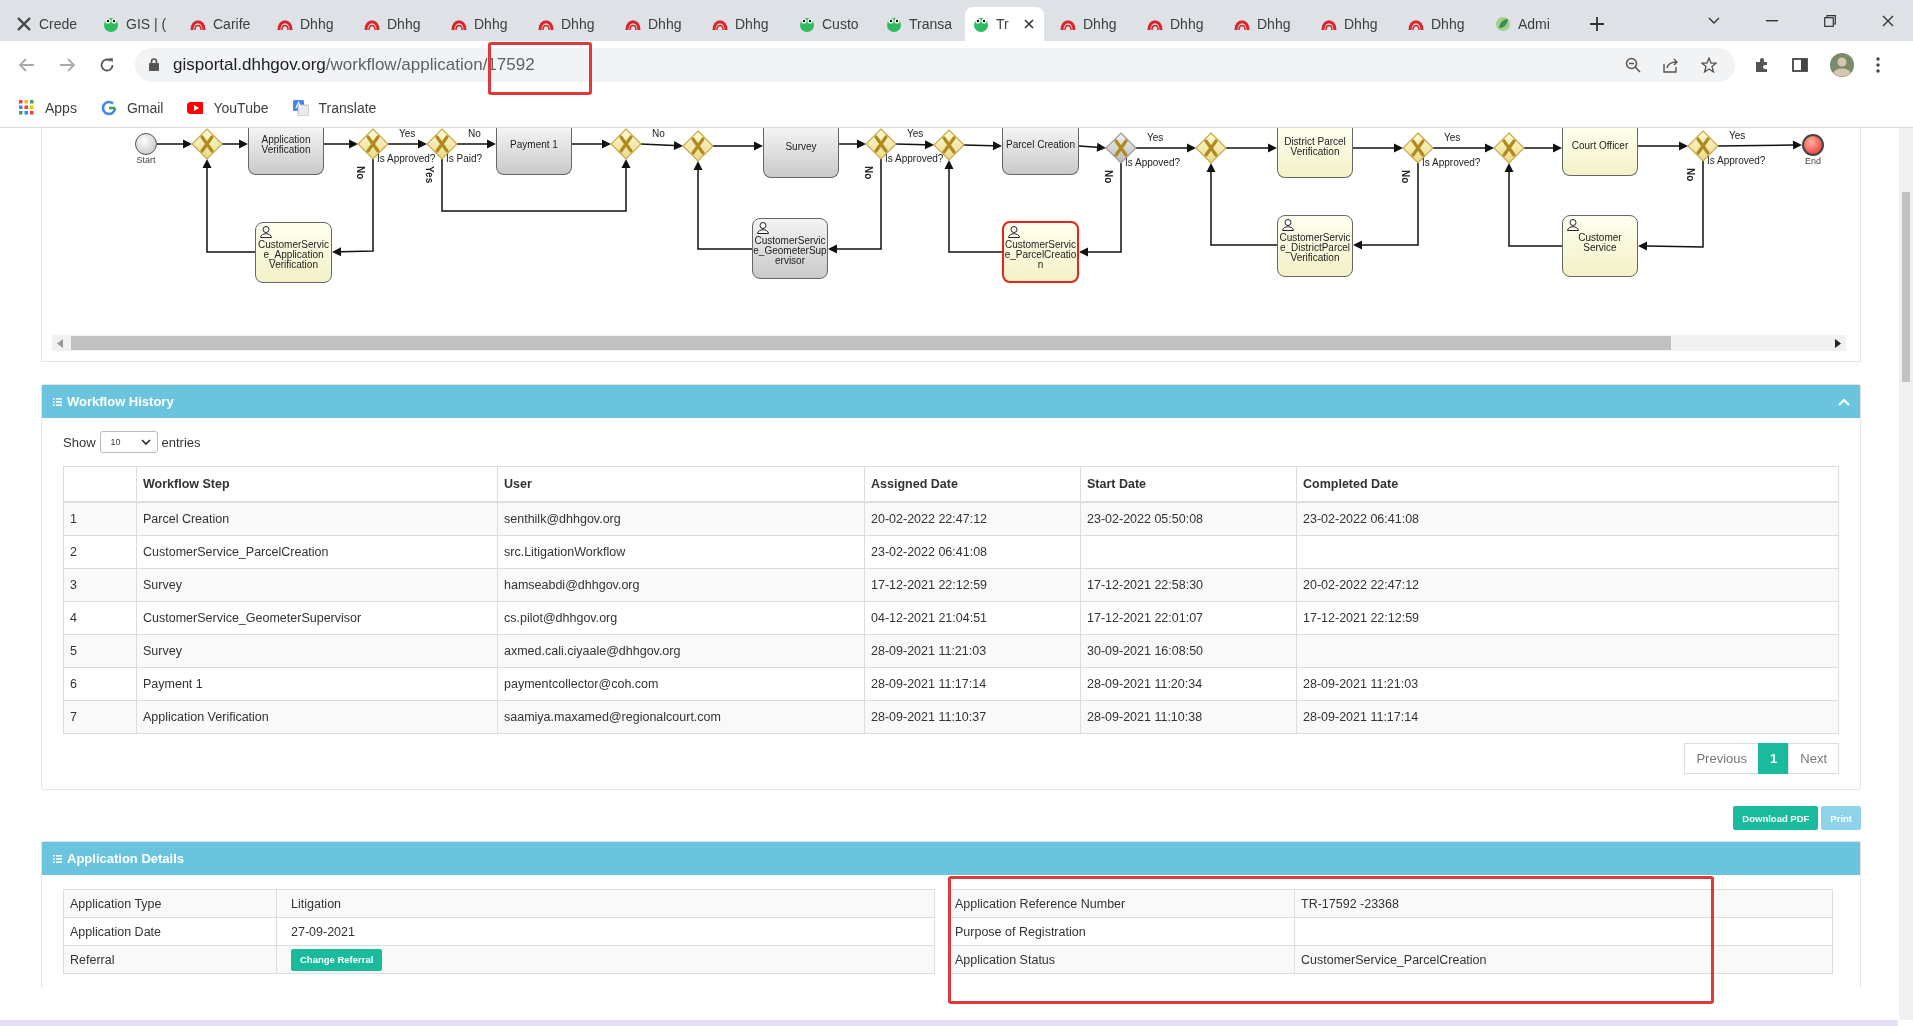 This screenshot has height=1026, width=1913. I want to click on task-node: CustomerService_Application Verification, so click(293, 252).